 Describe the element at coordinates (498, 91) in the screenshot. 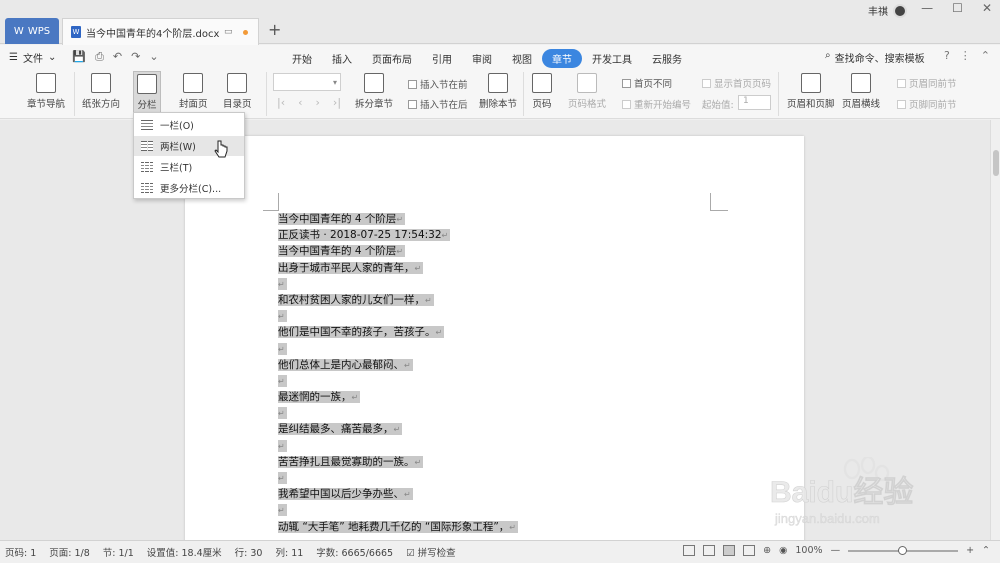

I see `delete-section-button: 删除本节` at that location.